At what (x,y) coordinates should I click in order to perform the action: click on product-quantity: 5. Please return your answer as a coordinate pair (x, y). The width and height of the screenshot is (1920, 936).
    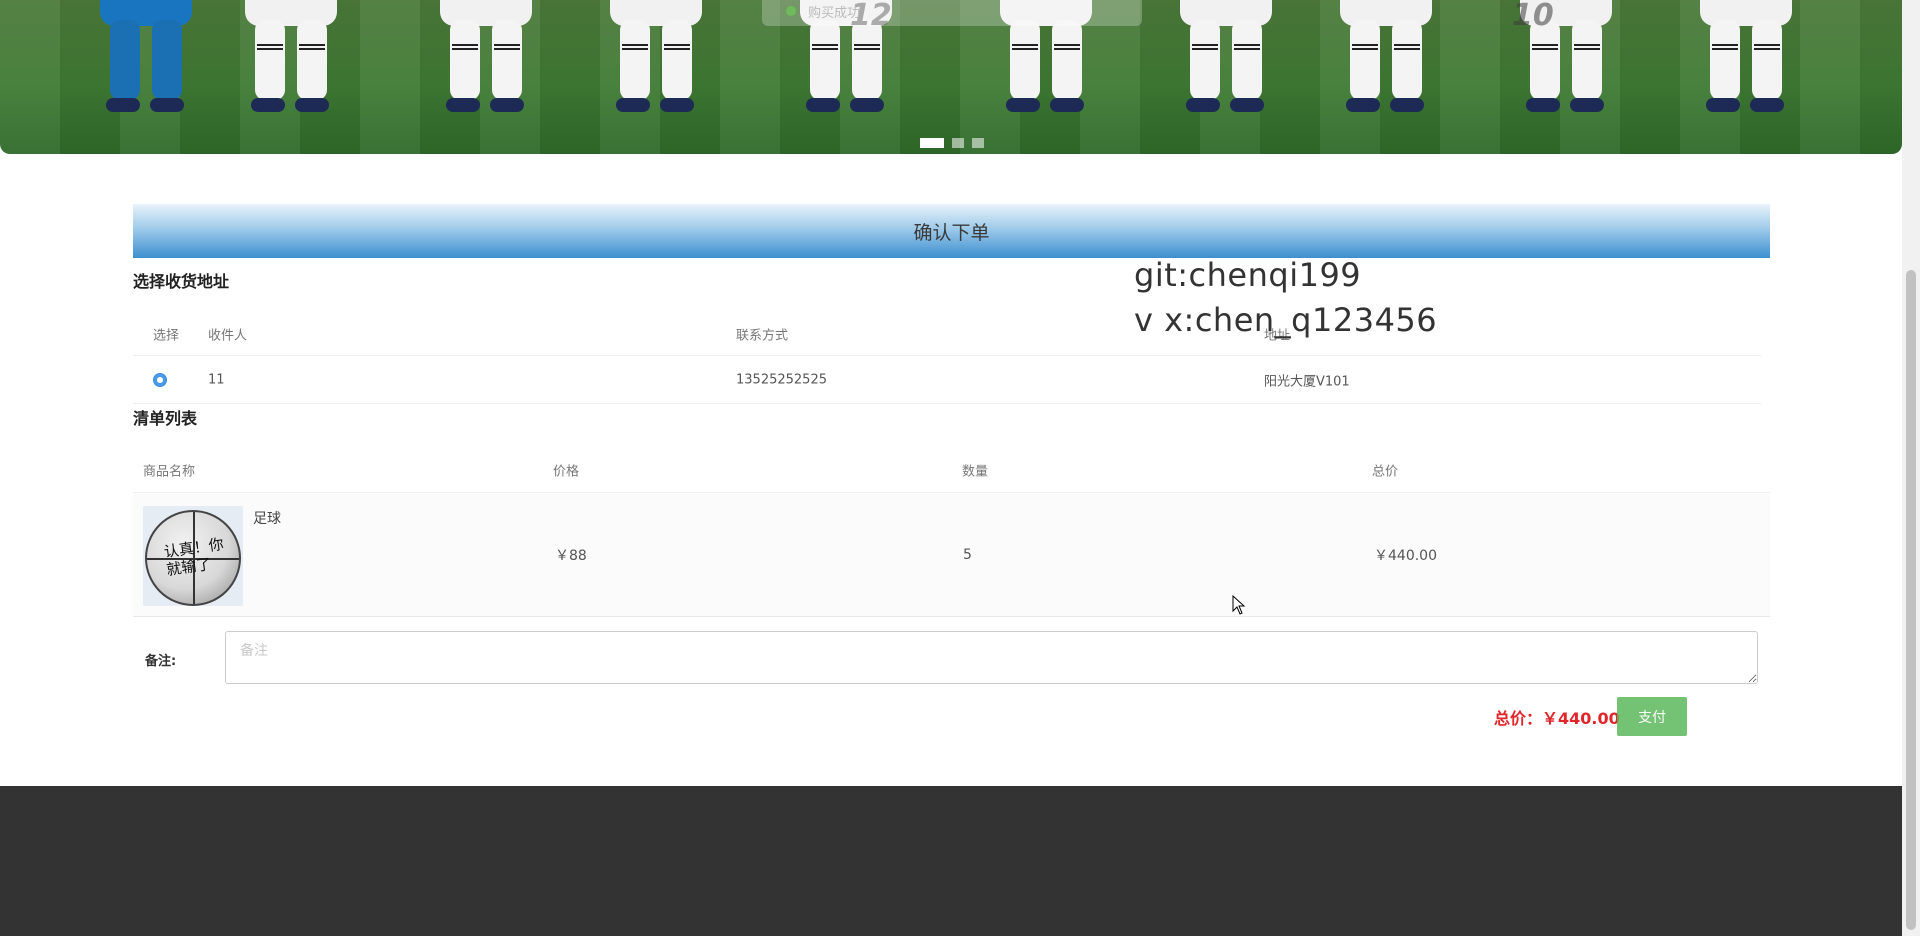
    Looking at the image, I should click on (967, 555).